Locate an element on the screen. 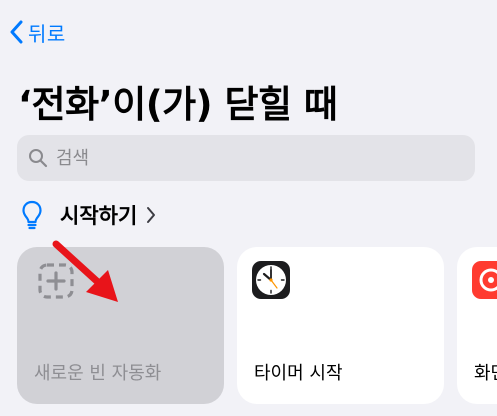 Image resolution: width=497 pixels, height=416 pixels. chevron-left-icon is located at coordinates (16, 32).